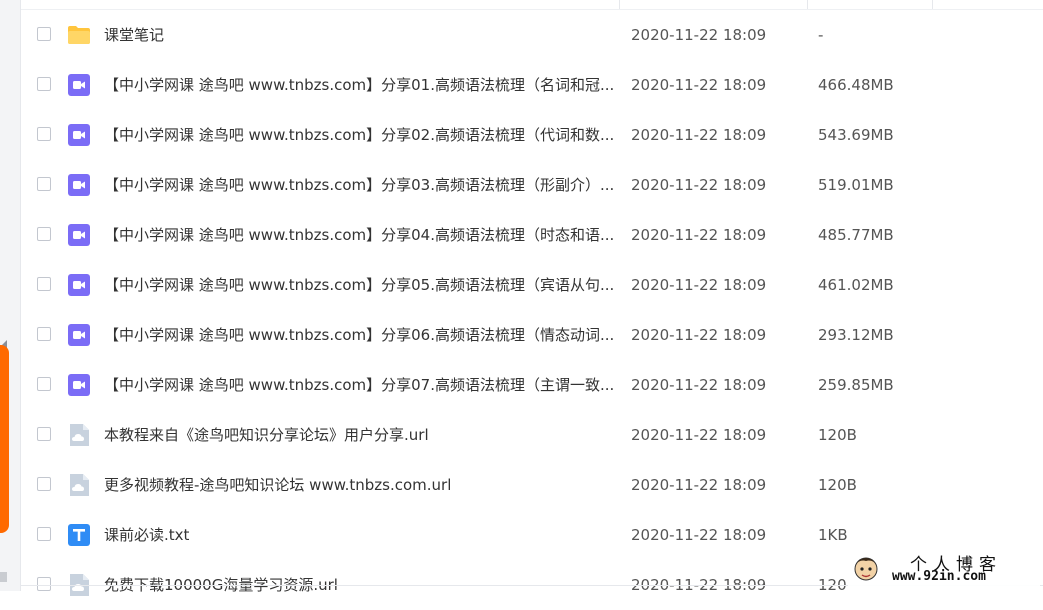  What do you see at coordinates (79, 535) in the screenshot?
I see `txt-file-icon` at bounding box center [79, 535].